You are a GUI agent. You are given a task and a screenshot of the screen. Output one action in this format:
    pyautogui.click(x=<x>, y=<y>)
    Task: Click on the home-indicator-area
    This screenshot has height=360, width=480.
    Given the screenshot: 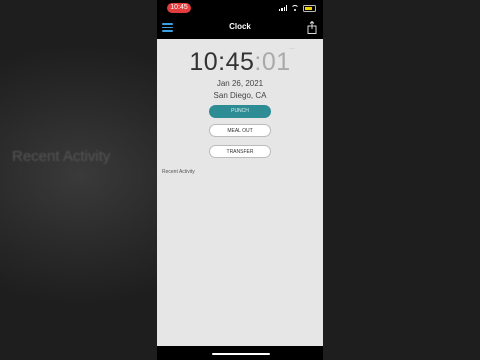 What is the action you would take?
    pyautogui.click(x=240, y=353)
    